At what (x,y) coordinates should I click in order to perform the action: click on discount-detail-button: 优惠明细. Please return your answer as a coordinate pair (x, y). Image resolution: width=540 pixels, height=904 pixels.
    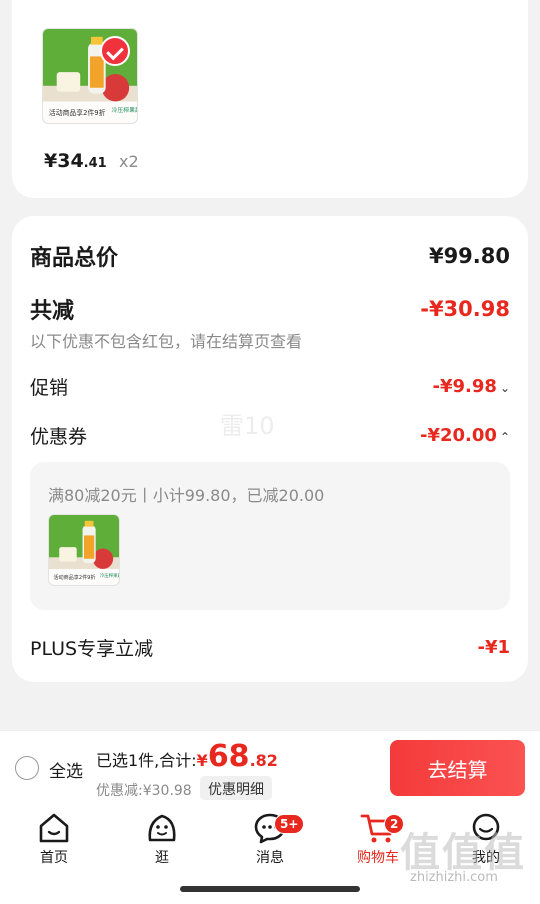
    Looking at the image, I should click on (236, 788).